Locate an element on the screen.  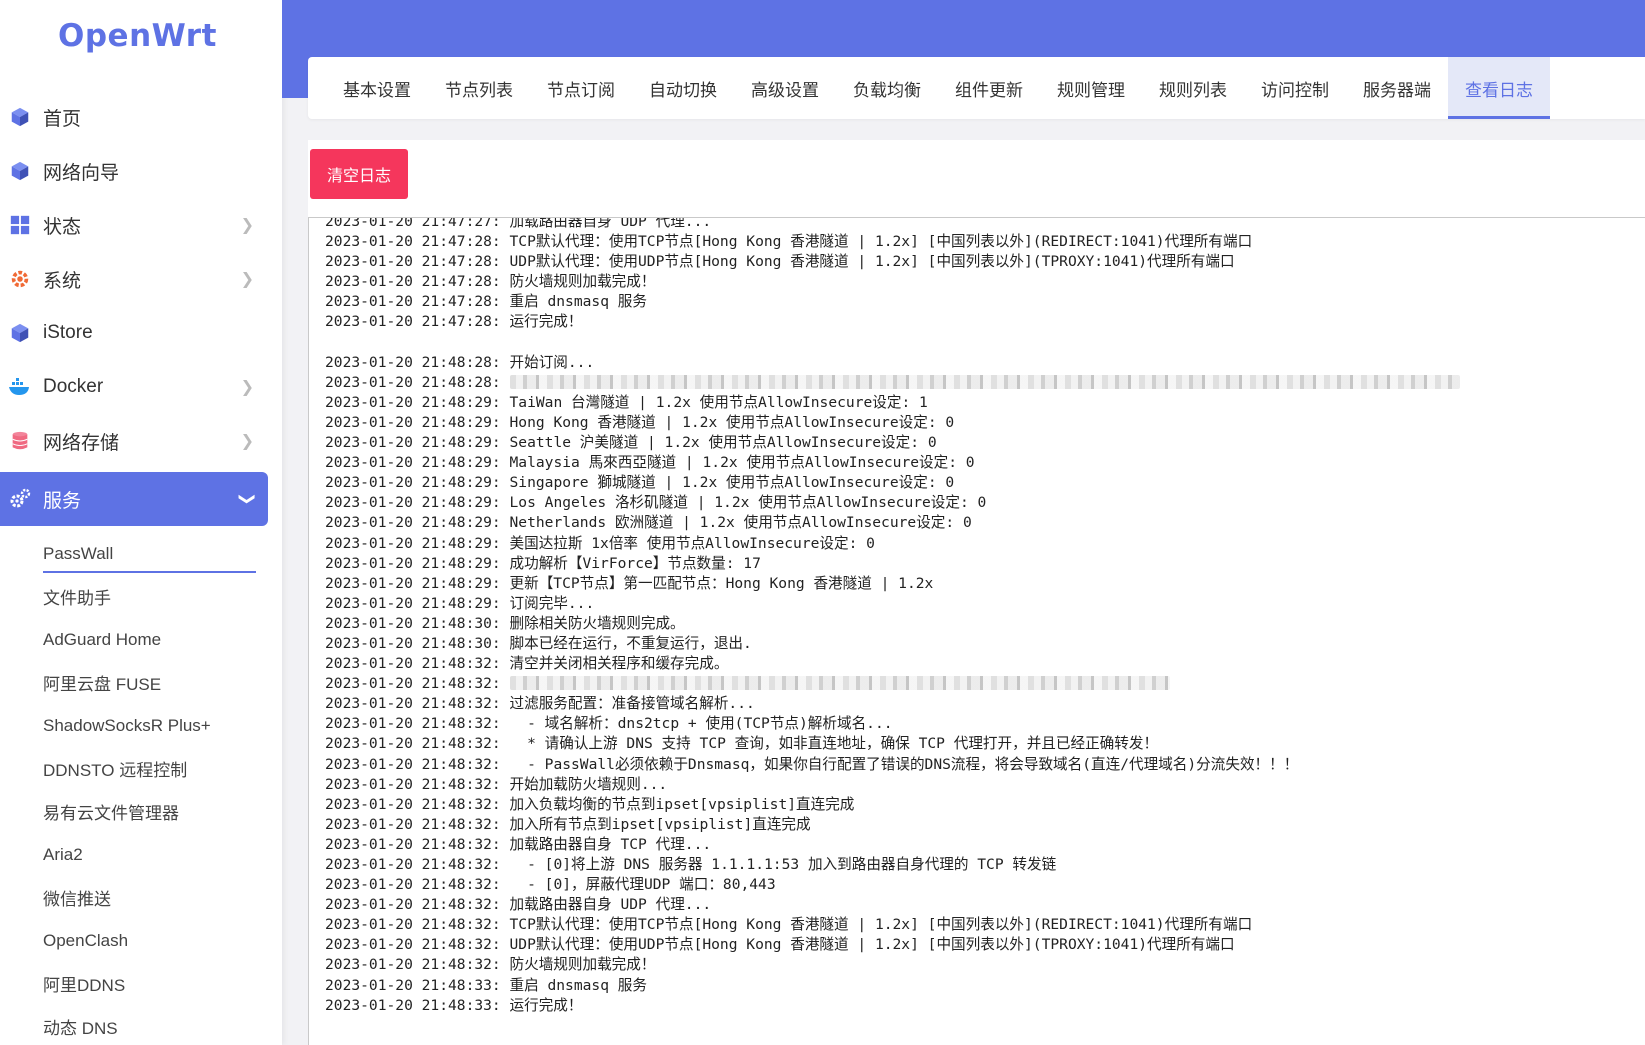
sidebar-item: 网络存储 ❯ is located at coordinates (134, 441).